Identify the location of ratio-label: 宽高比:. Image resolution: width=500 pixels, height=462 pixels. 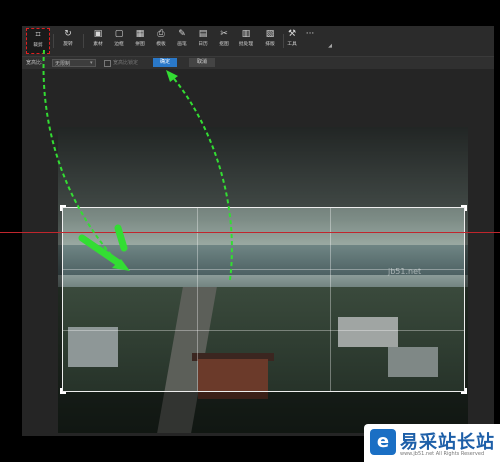
(34, 63).